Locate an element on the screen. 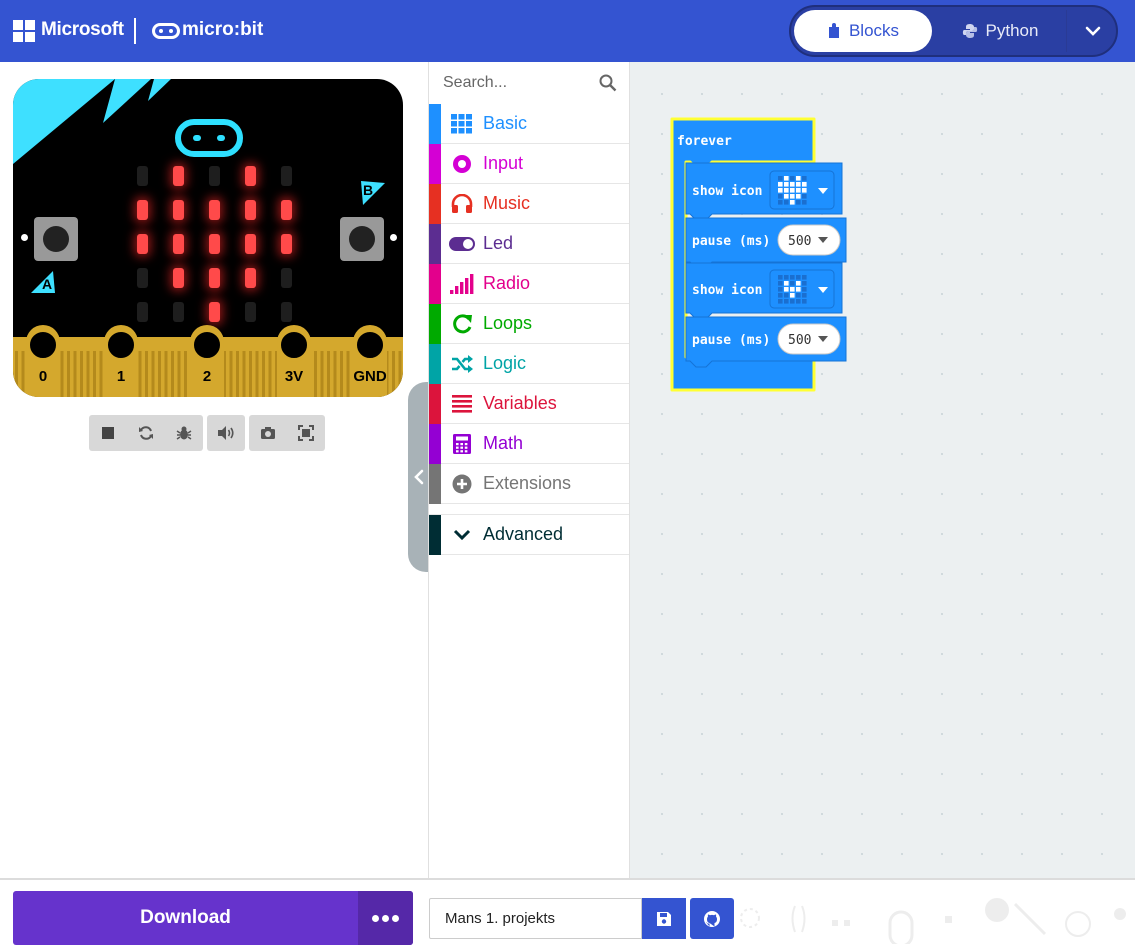  microbit-brand: micro:bit is located at coordinates (222, 30).